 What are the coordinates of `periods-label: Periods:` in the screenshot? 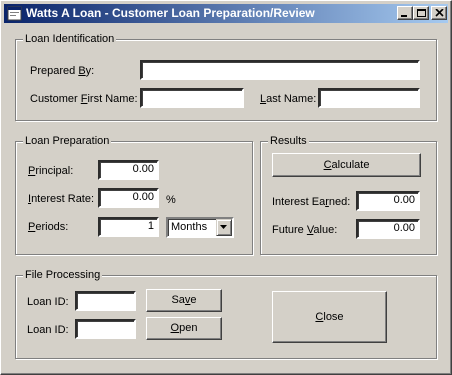 It's located at (48, 227).